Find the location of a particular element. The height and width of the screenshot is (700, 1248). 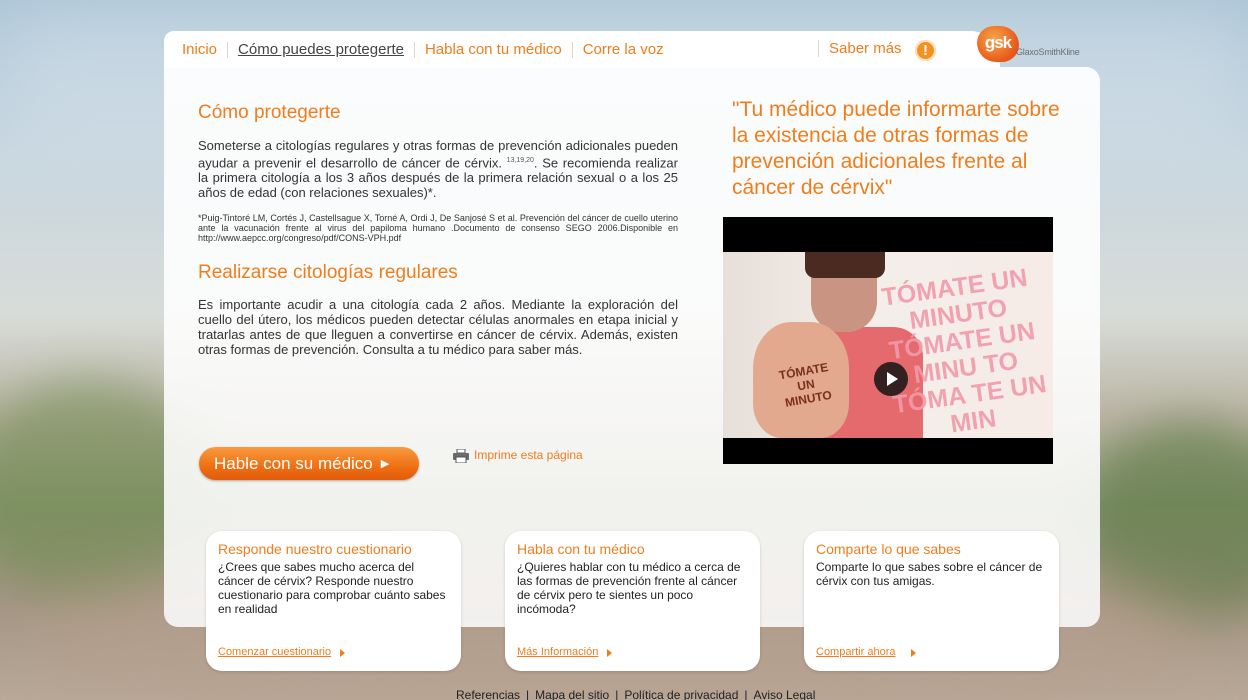

chevron-right-icon: ▶ is located at coordinates (385, 464).